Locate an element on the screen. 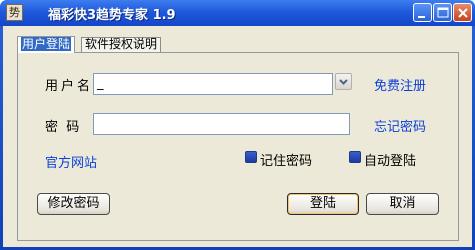  app-icon: 势 is located at coordinates (14, 12).